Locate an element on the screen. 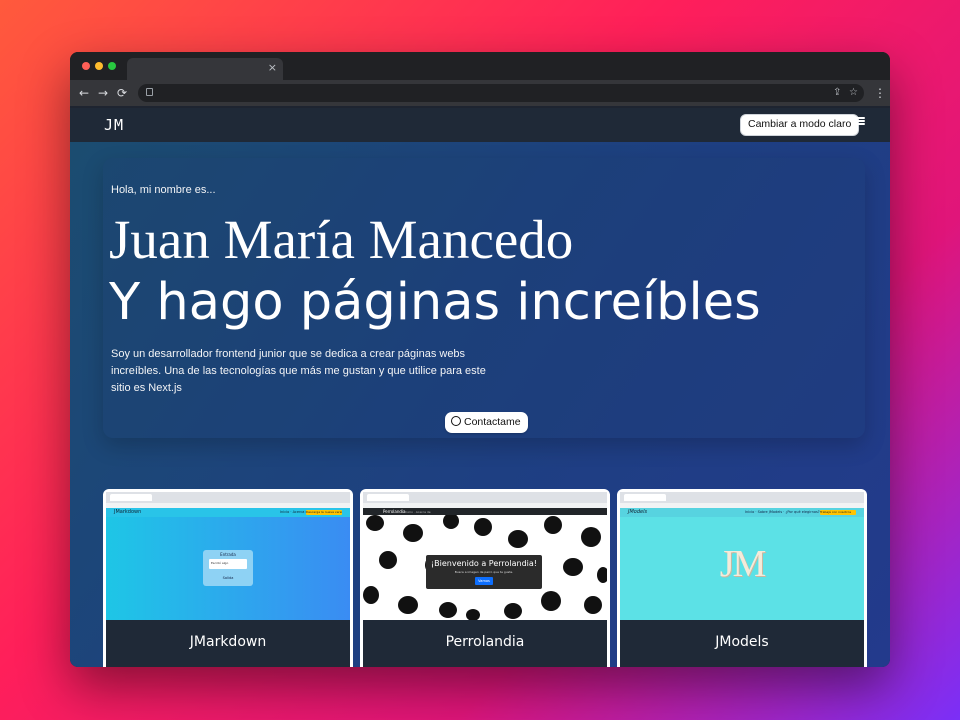 The width and height of the screenshot is (960, 720). maximize-window-button is located at coordinates (112, 66).